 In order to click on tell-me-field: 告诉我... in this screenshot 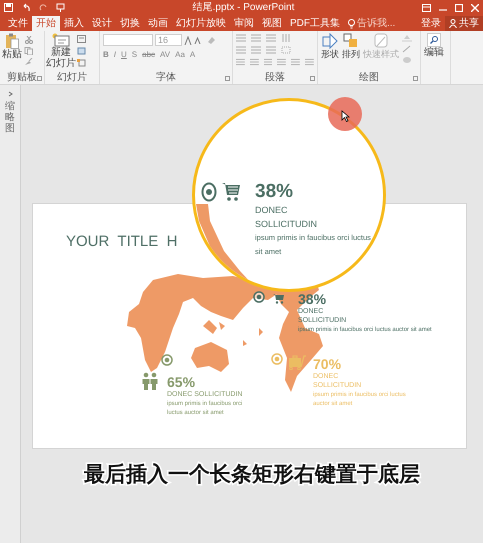, I will do `click(376, 23)`.